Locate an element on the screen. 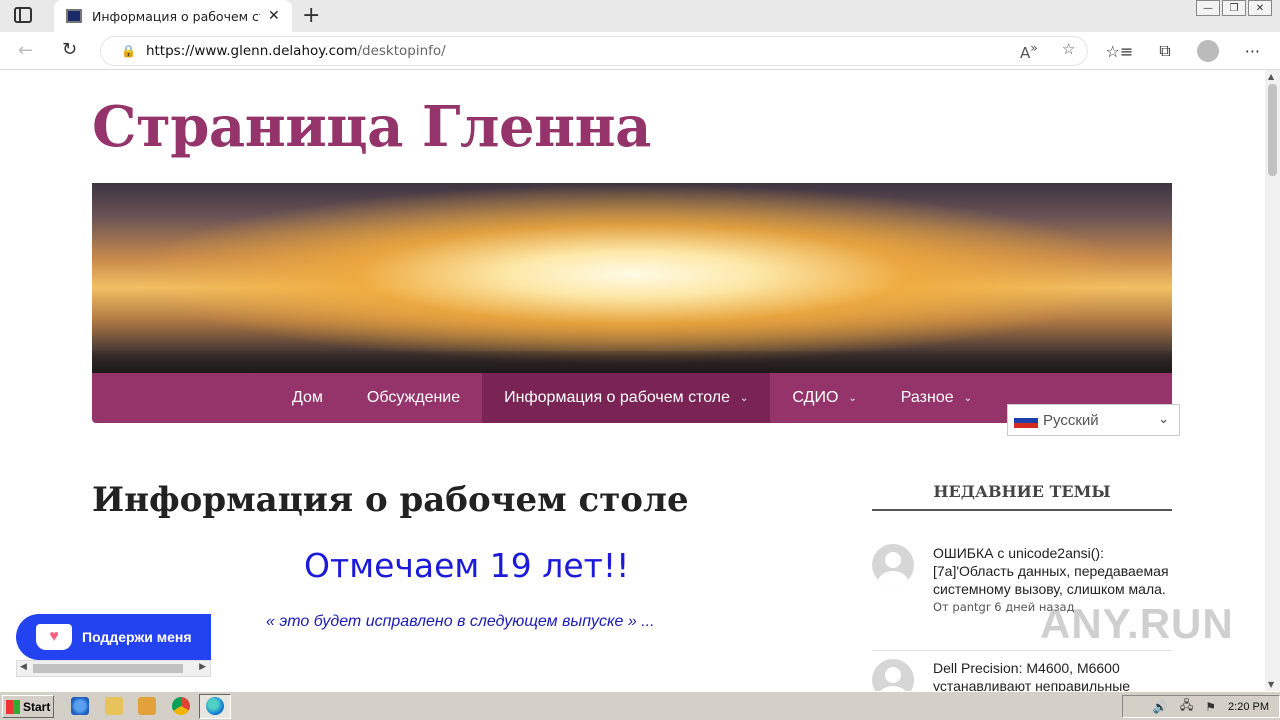 Image resolution: width=1280 pixels, height=720 pixels. celebrate-text: Отмечаем 19 лет!! is located at coordinates (467, 565).